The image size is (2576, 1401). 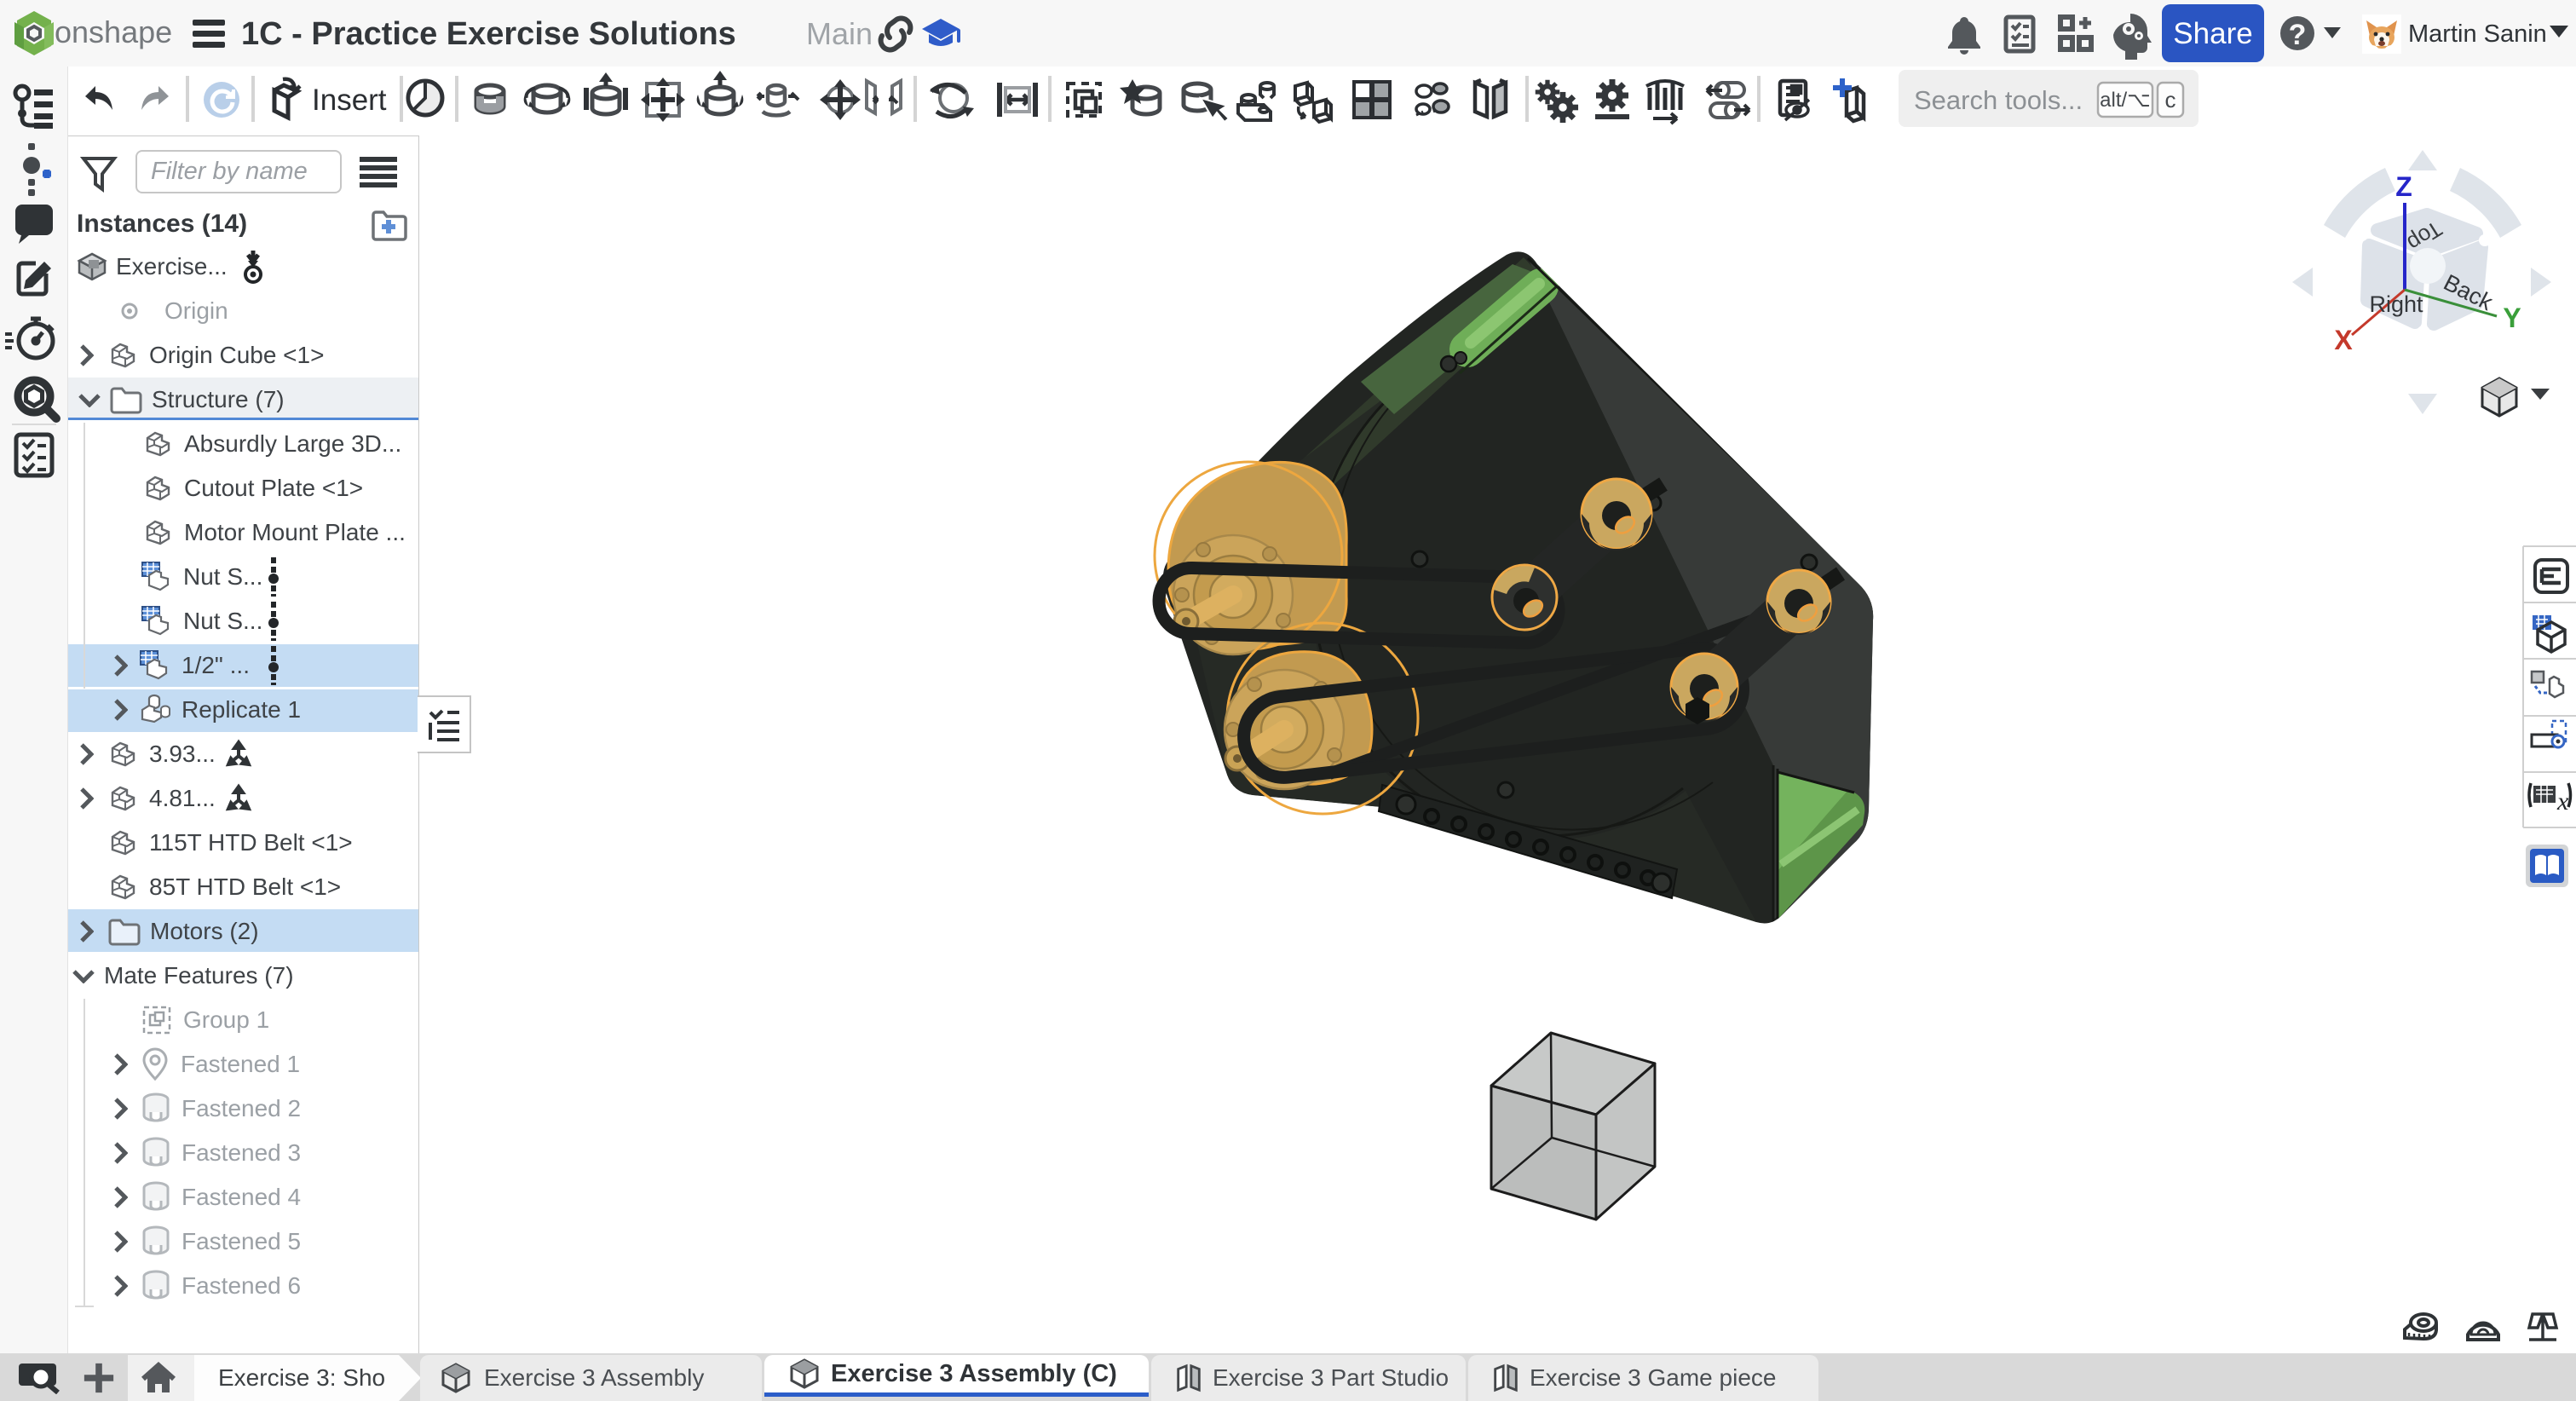 What do you see at coordinates (2512, 318) in the screenshot?
I see `svg-text: Y` at bounding box center [2512, 318].